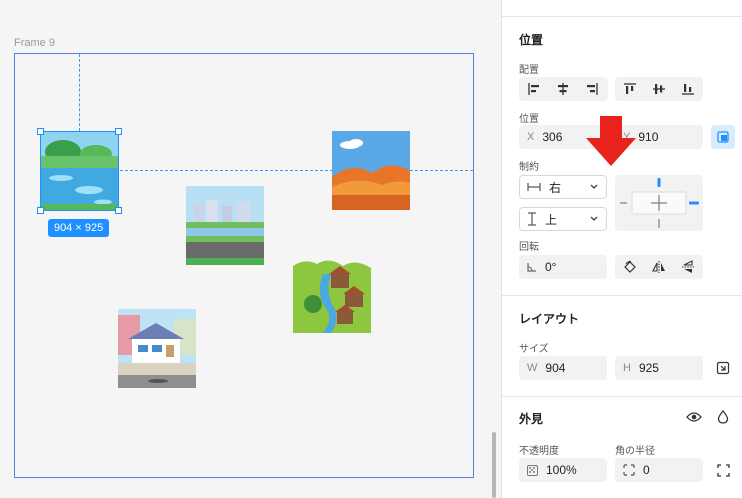  Describe the element at coordinates (723, 417) in the screenshot. I see `drop-icon` at that location.